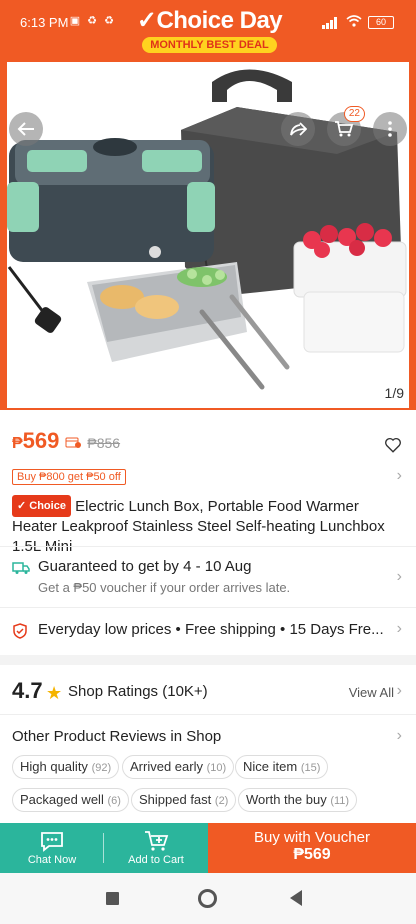  Describe the element at coordinates (138, 691) in the screenshot. I see `rating-label: Shop Ratings (10K+)` at that location.